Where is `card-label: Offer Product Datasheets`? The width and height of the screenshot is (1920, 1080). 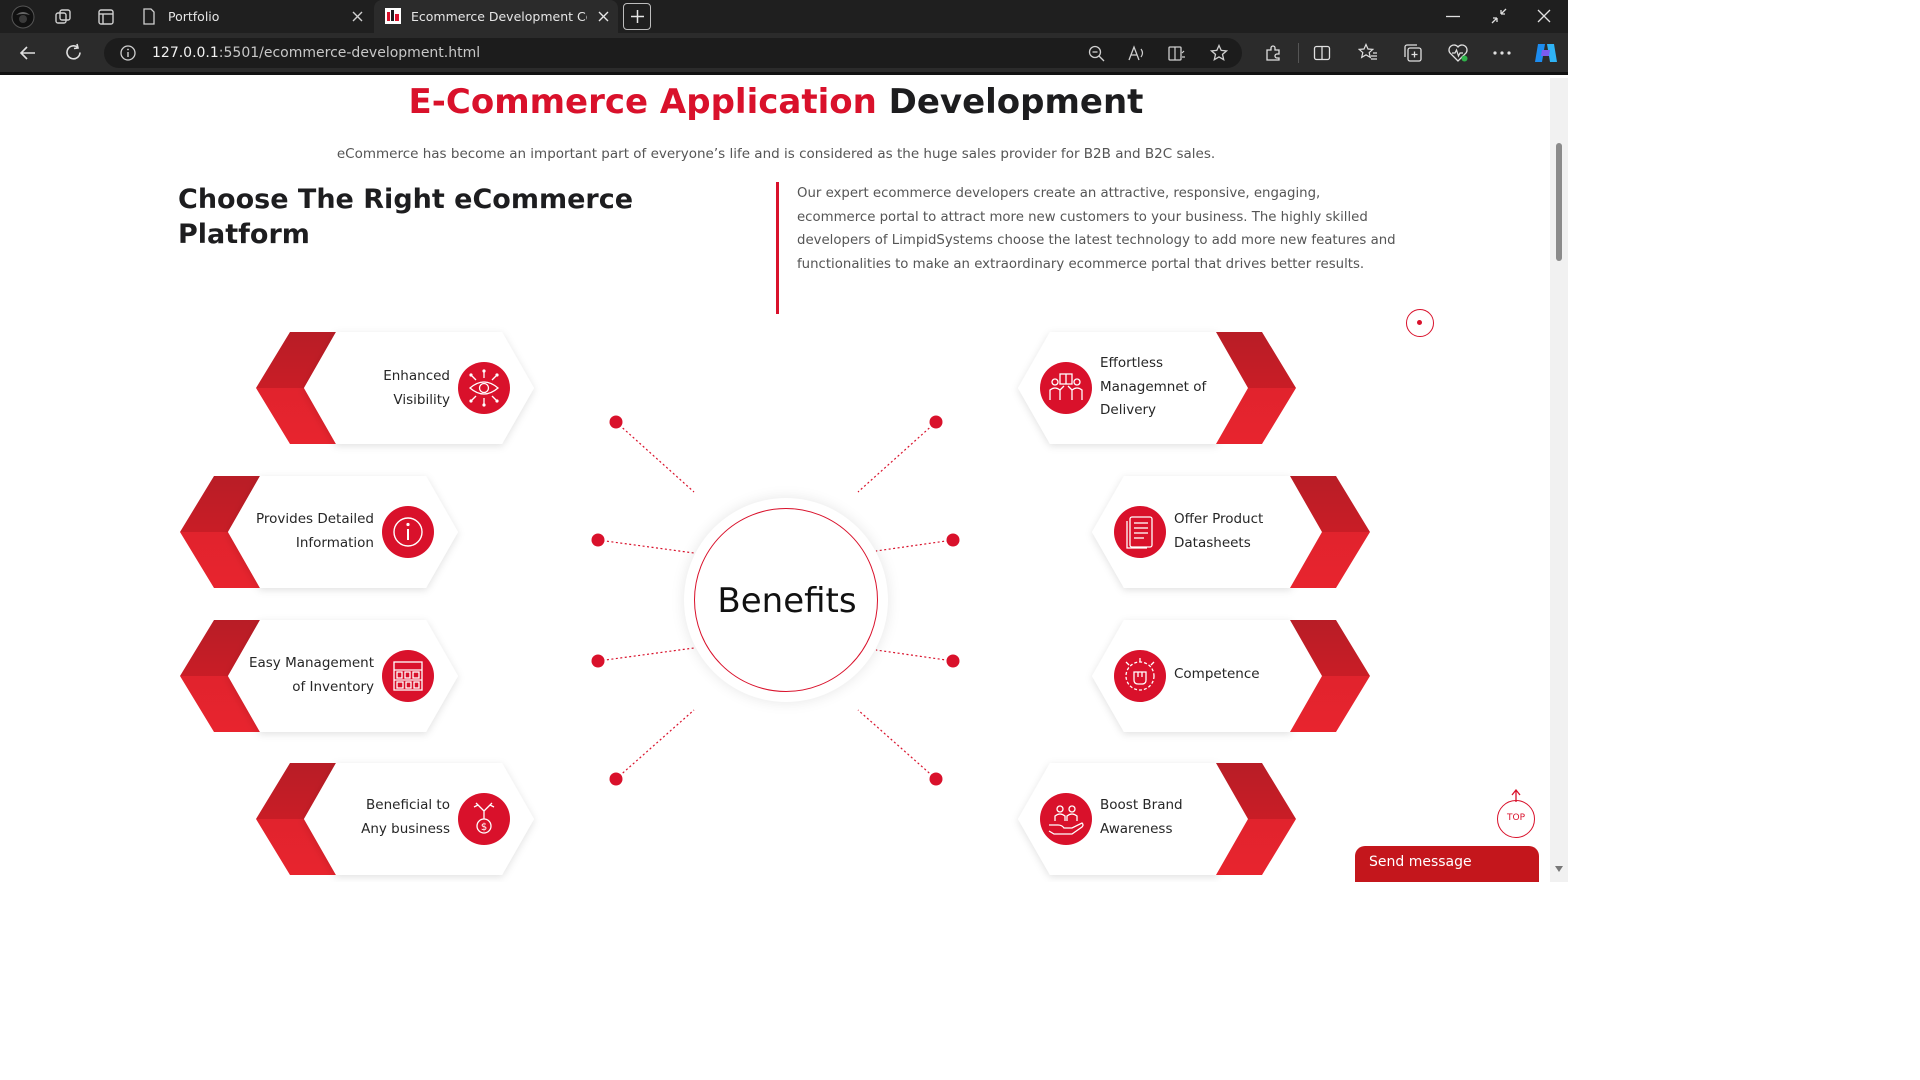 card-label: Offer Product Datasheets is located at coordinates (1219, 531).